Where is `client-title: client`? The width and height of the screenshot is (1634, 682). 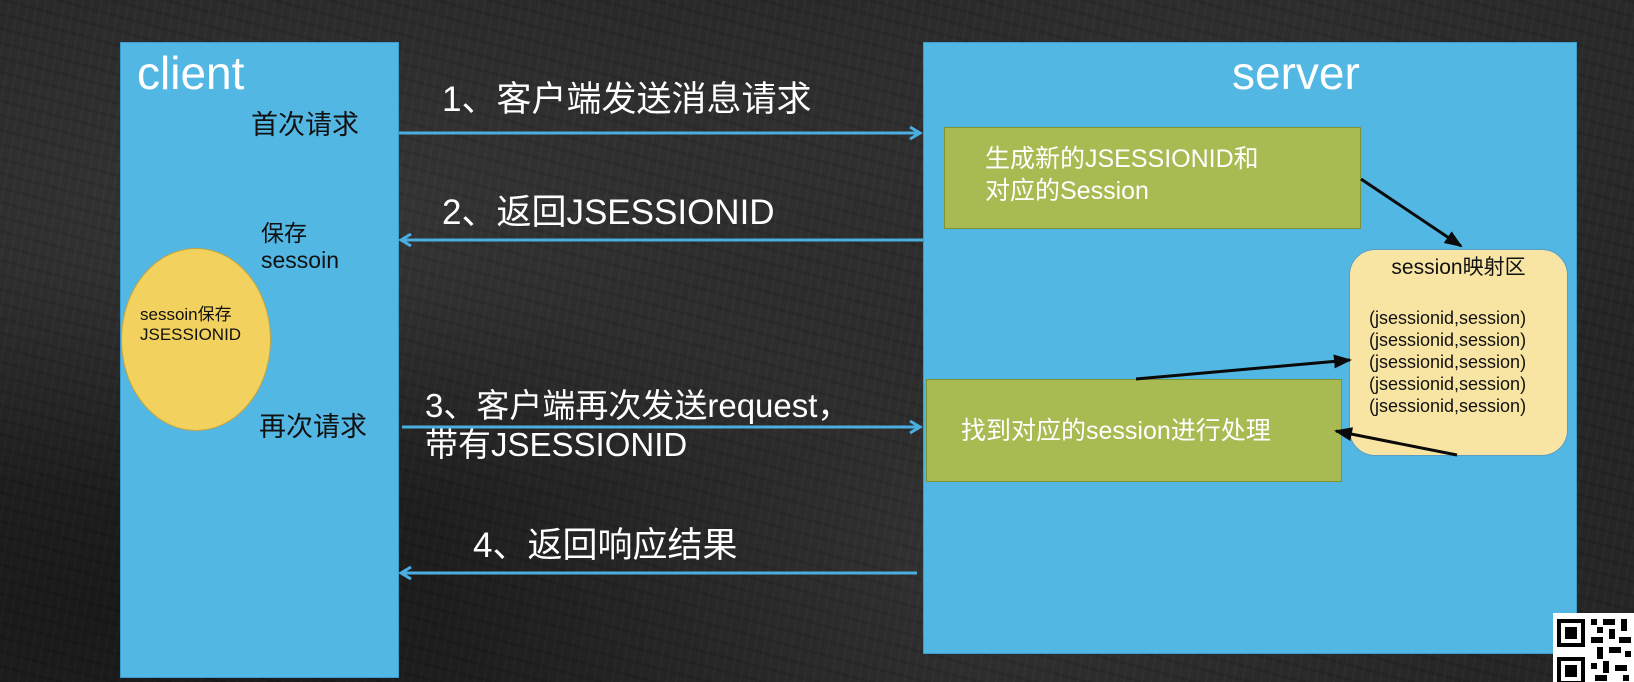
client-title: client is located at coordinates (191, 73).